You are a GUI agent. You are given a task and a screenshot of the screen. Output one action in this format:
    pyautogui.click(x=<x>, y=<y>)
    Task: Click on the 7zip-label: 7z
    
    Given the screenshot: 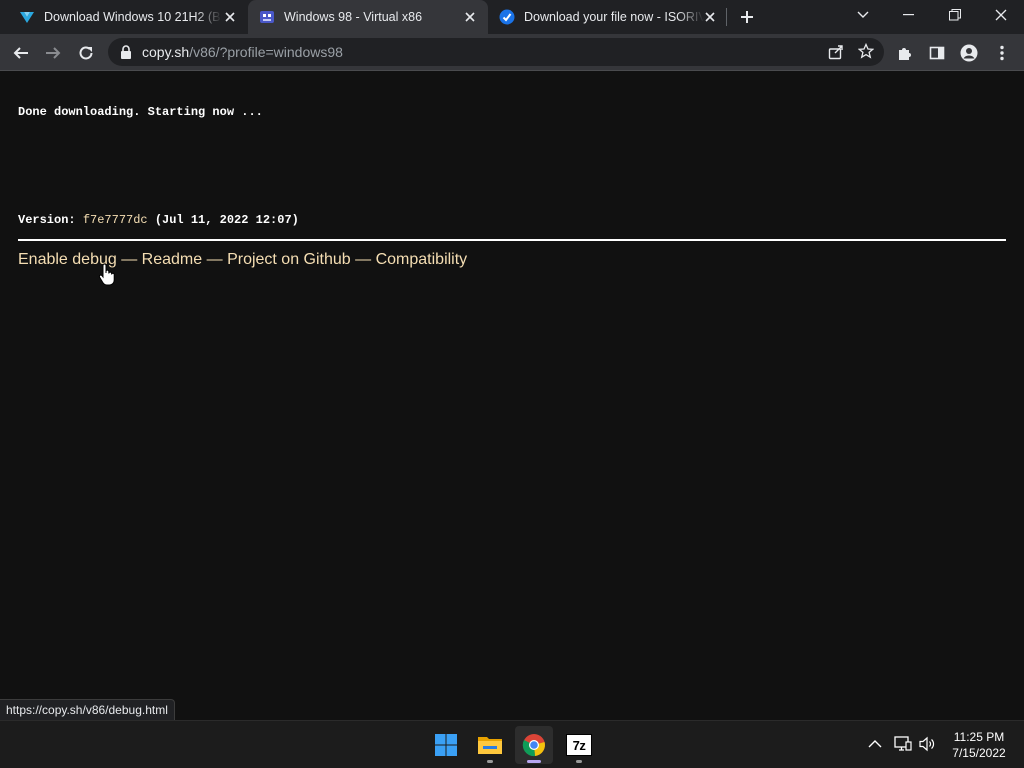 What is the action you would take?
    pyautogui.click(x=579, y=745)
    